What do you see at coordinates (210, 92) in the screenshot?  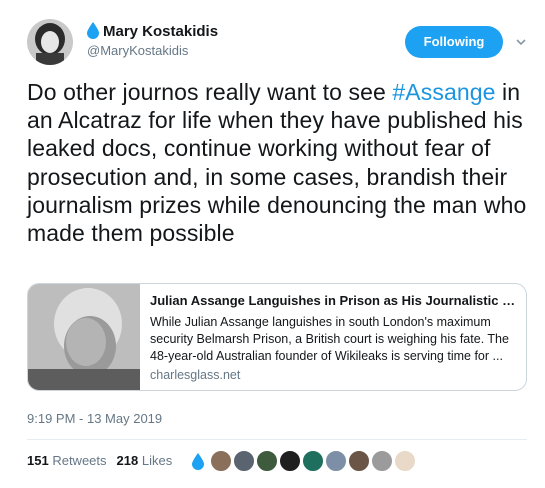 I see `tweet-text-before: Do other journos really want to see` at bounding box center [210, 92].